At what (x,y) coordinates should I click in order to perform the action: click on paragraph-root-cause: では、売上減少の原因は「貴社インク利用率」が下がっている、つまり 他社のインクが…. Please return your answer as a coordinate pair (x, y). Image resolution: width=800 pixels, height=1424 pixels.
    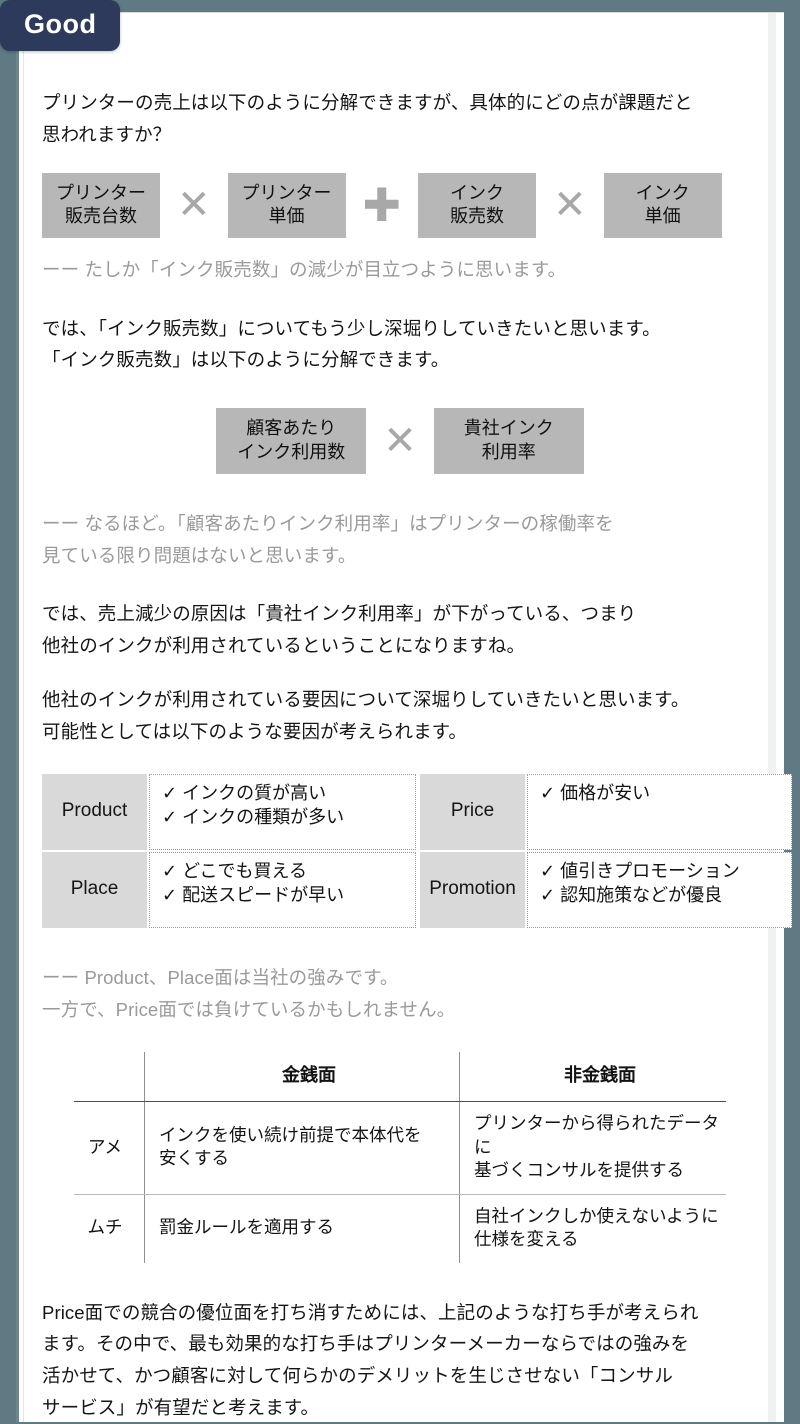
    Looking at the image, I should click on (339, 630).